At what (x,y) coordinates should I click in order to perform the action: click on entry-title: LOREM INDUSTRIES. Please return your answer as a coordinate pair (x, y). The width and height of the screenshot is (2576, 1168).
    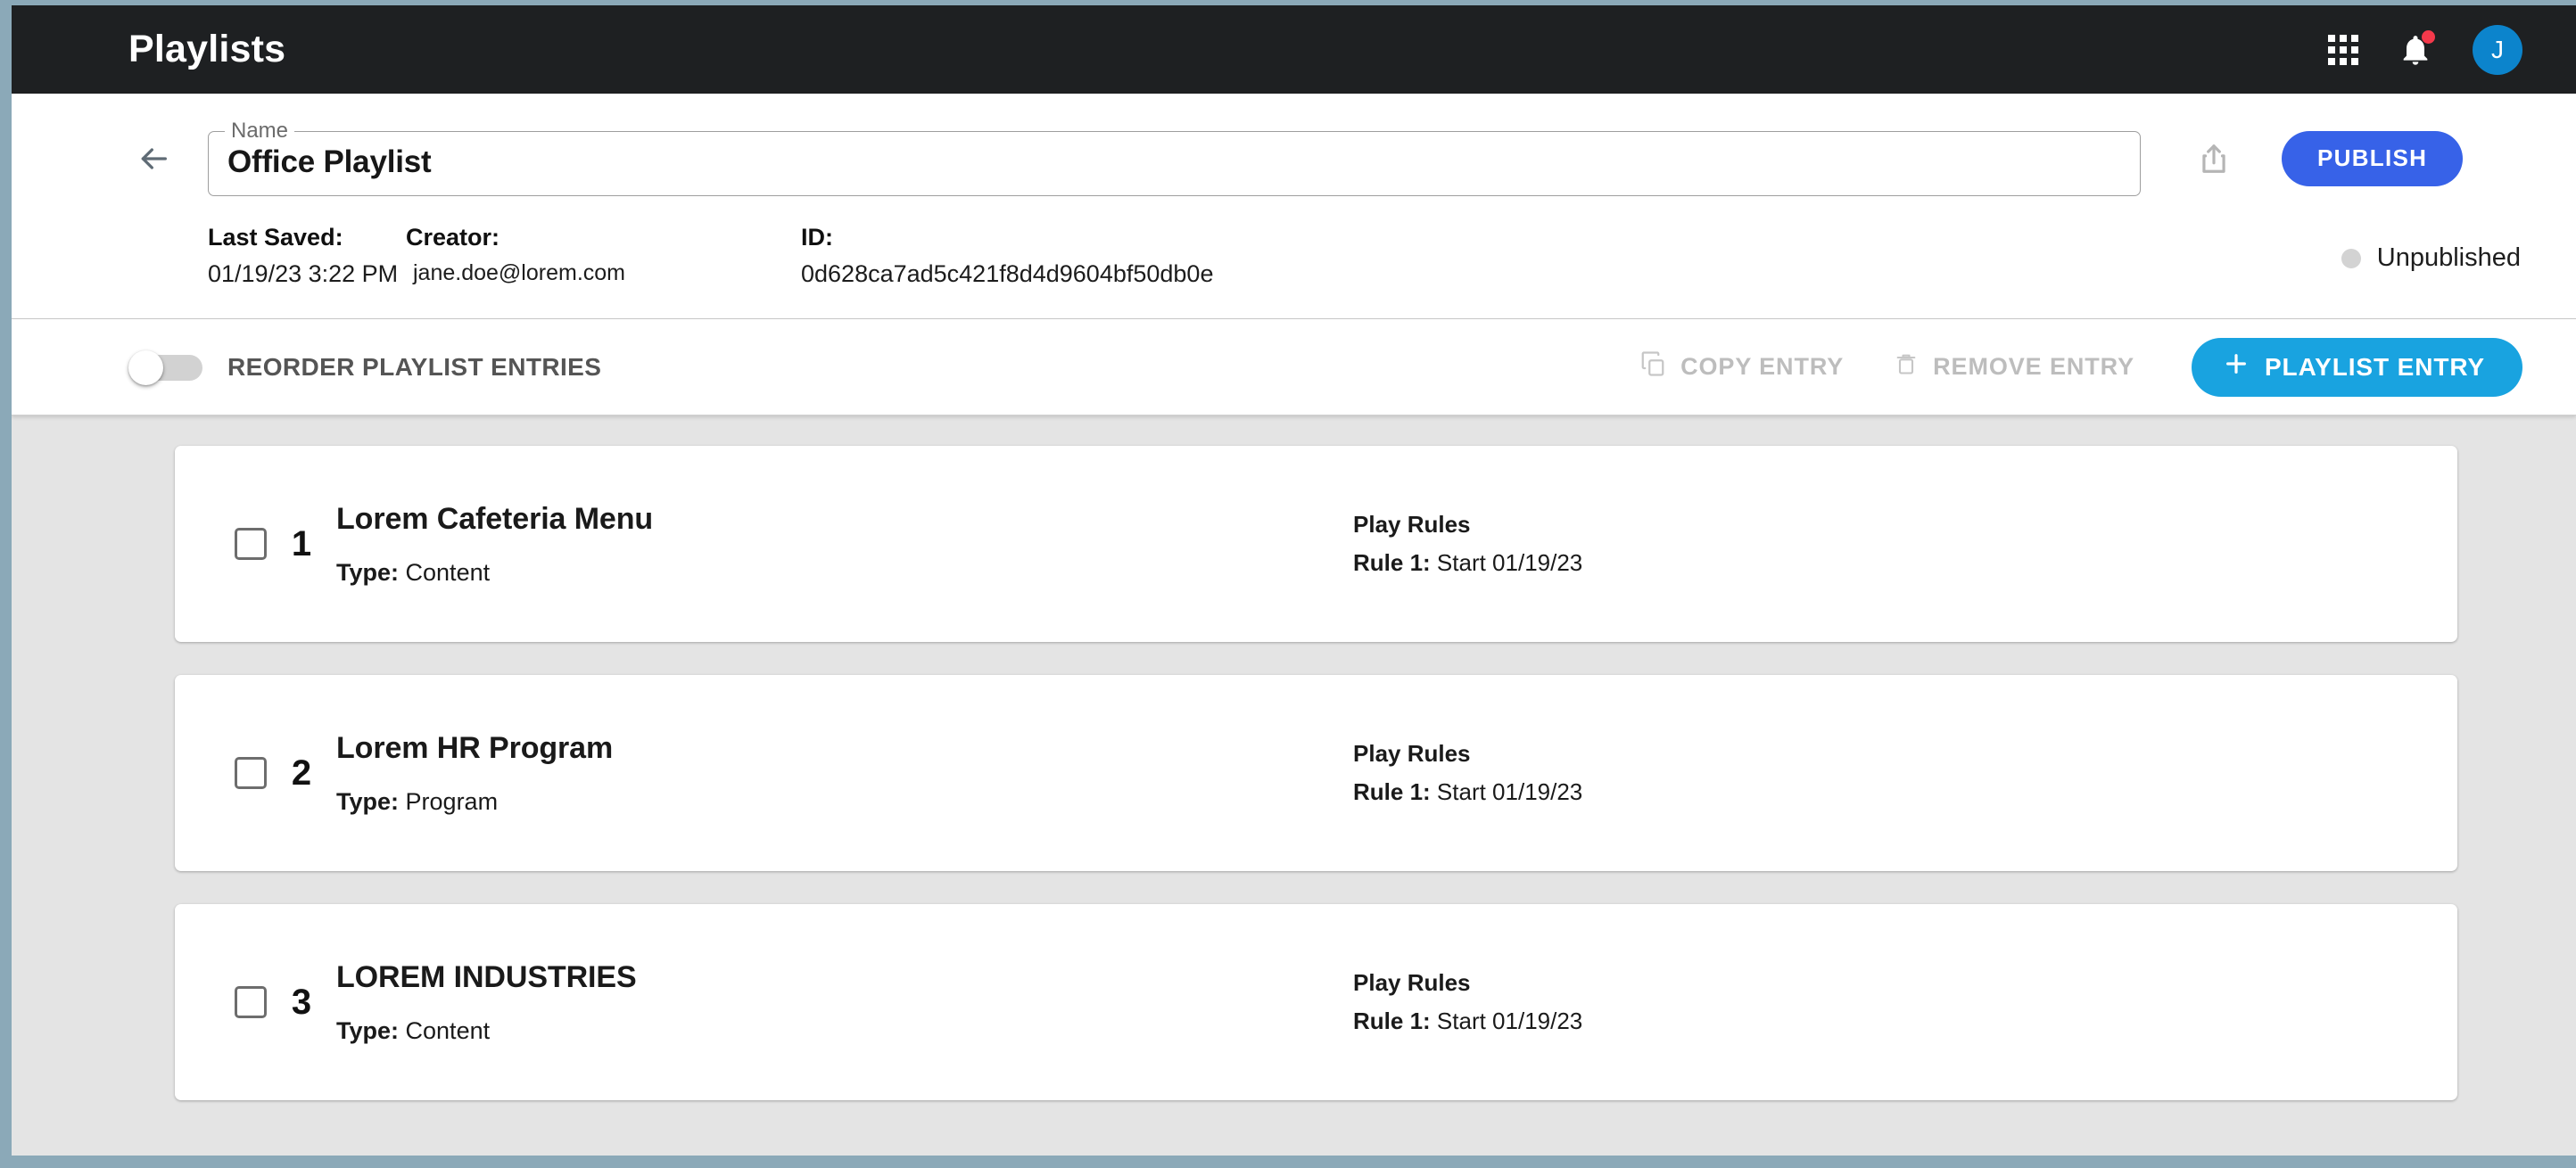
    Looking at the image, I should click on (486, 976).